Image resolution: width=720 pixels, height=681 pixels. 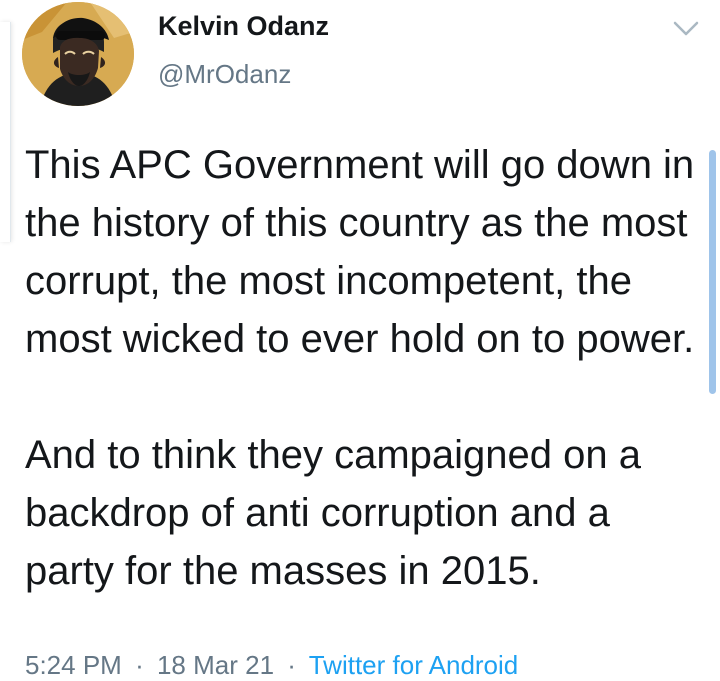 What do you see at coordinates (5, 132) in the screenshot?
I see `left-panel-edge` at bounding box center [5, 132].